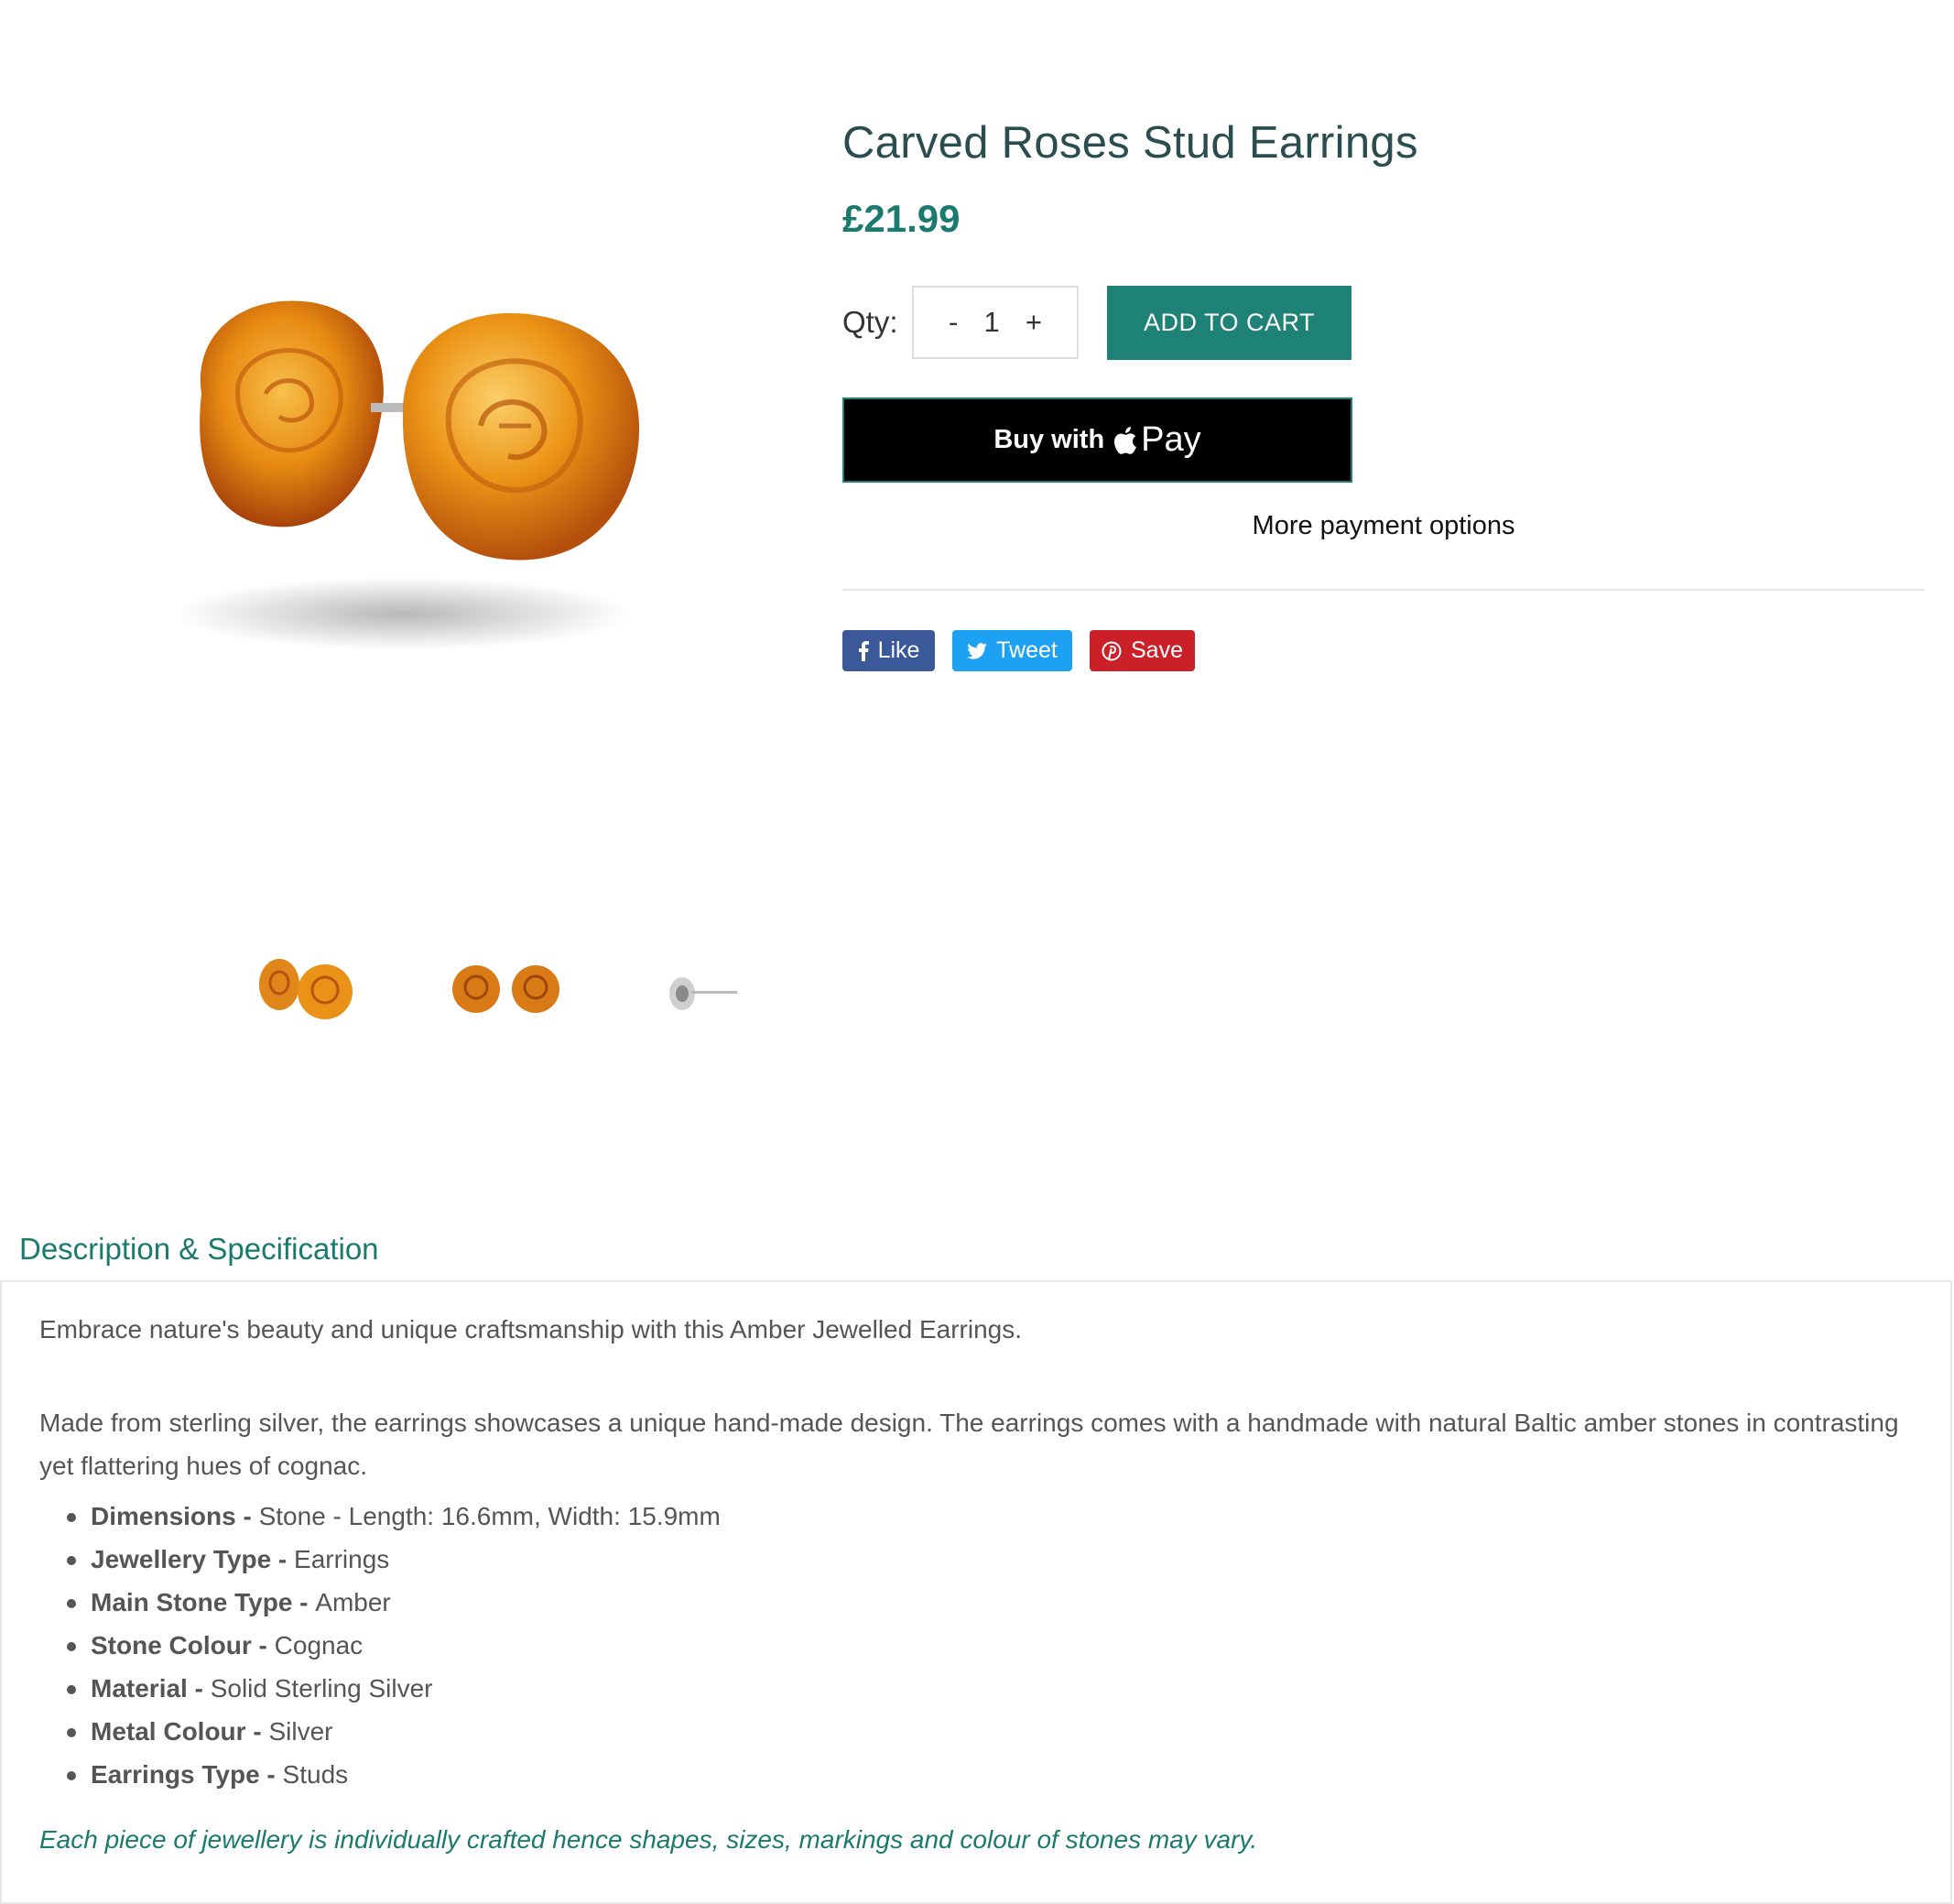  Describe the element at coordinates (991, 322) in the screenshot. I see `quantity-value: 1` at that location.